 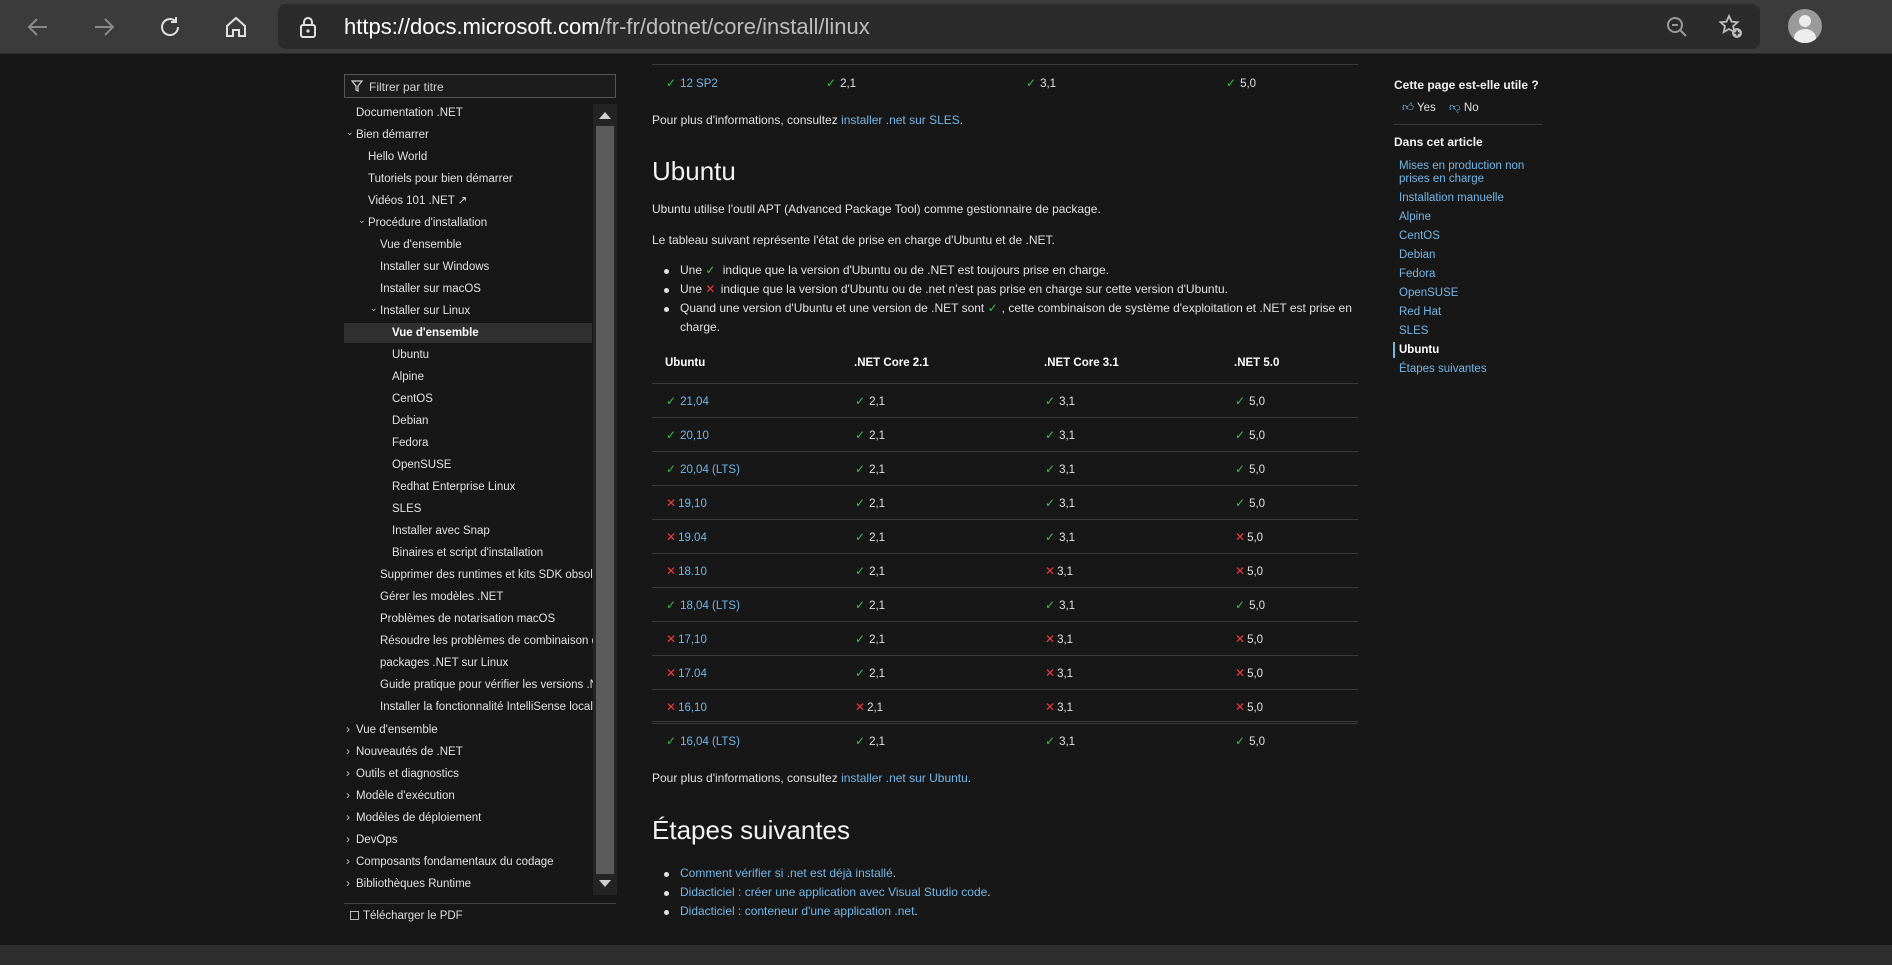 I want to click on ubuntu-version-link: 19,10, so click(x=692, y=504).